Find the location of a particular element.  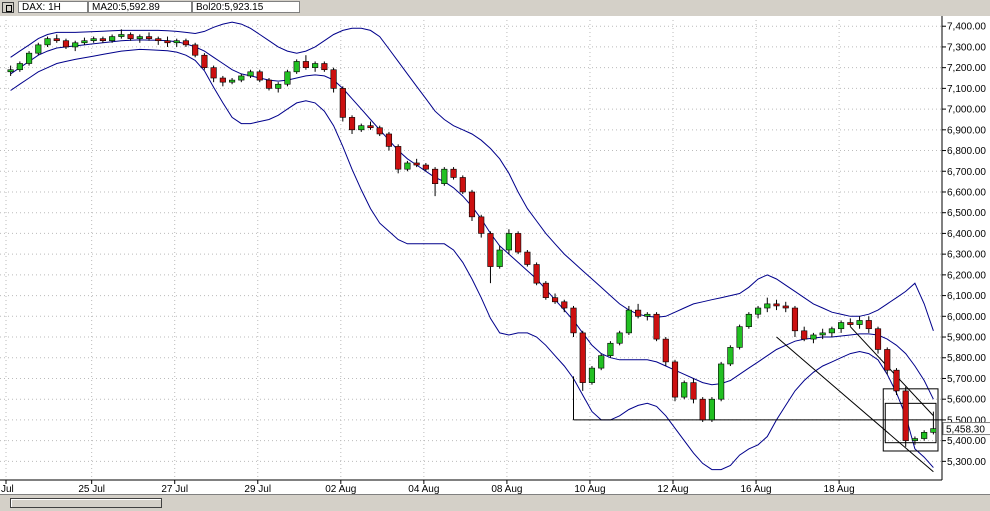

horizontal-scrollbar is located at coordinates (495, 502).